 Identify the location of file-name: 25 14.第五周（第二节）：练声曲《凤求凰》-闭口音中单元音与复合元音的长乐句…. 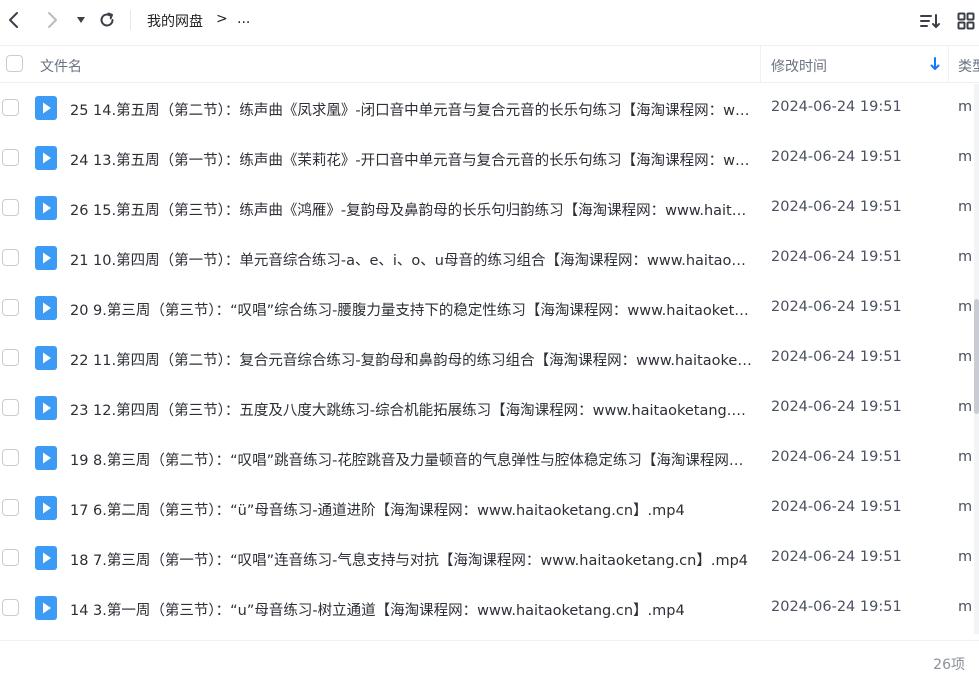
(411, 109).